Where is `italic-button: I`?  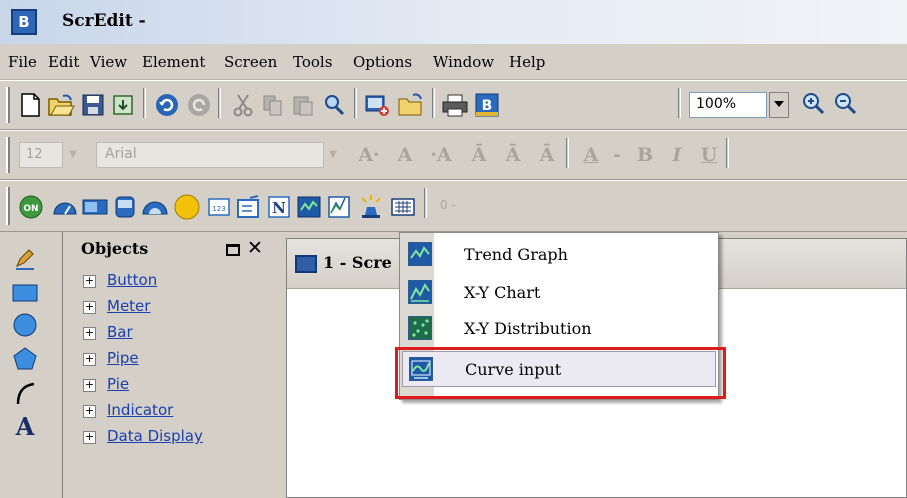
italic-button: I is located at coordinates (677, 155).